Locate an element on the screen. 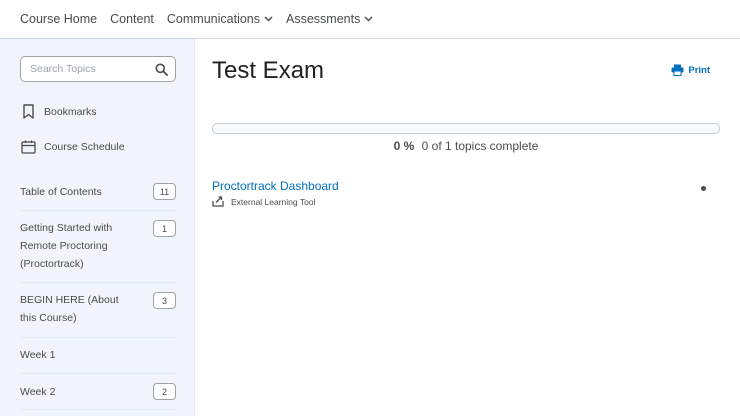  printer-icon is located at coordinates (677, 70).